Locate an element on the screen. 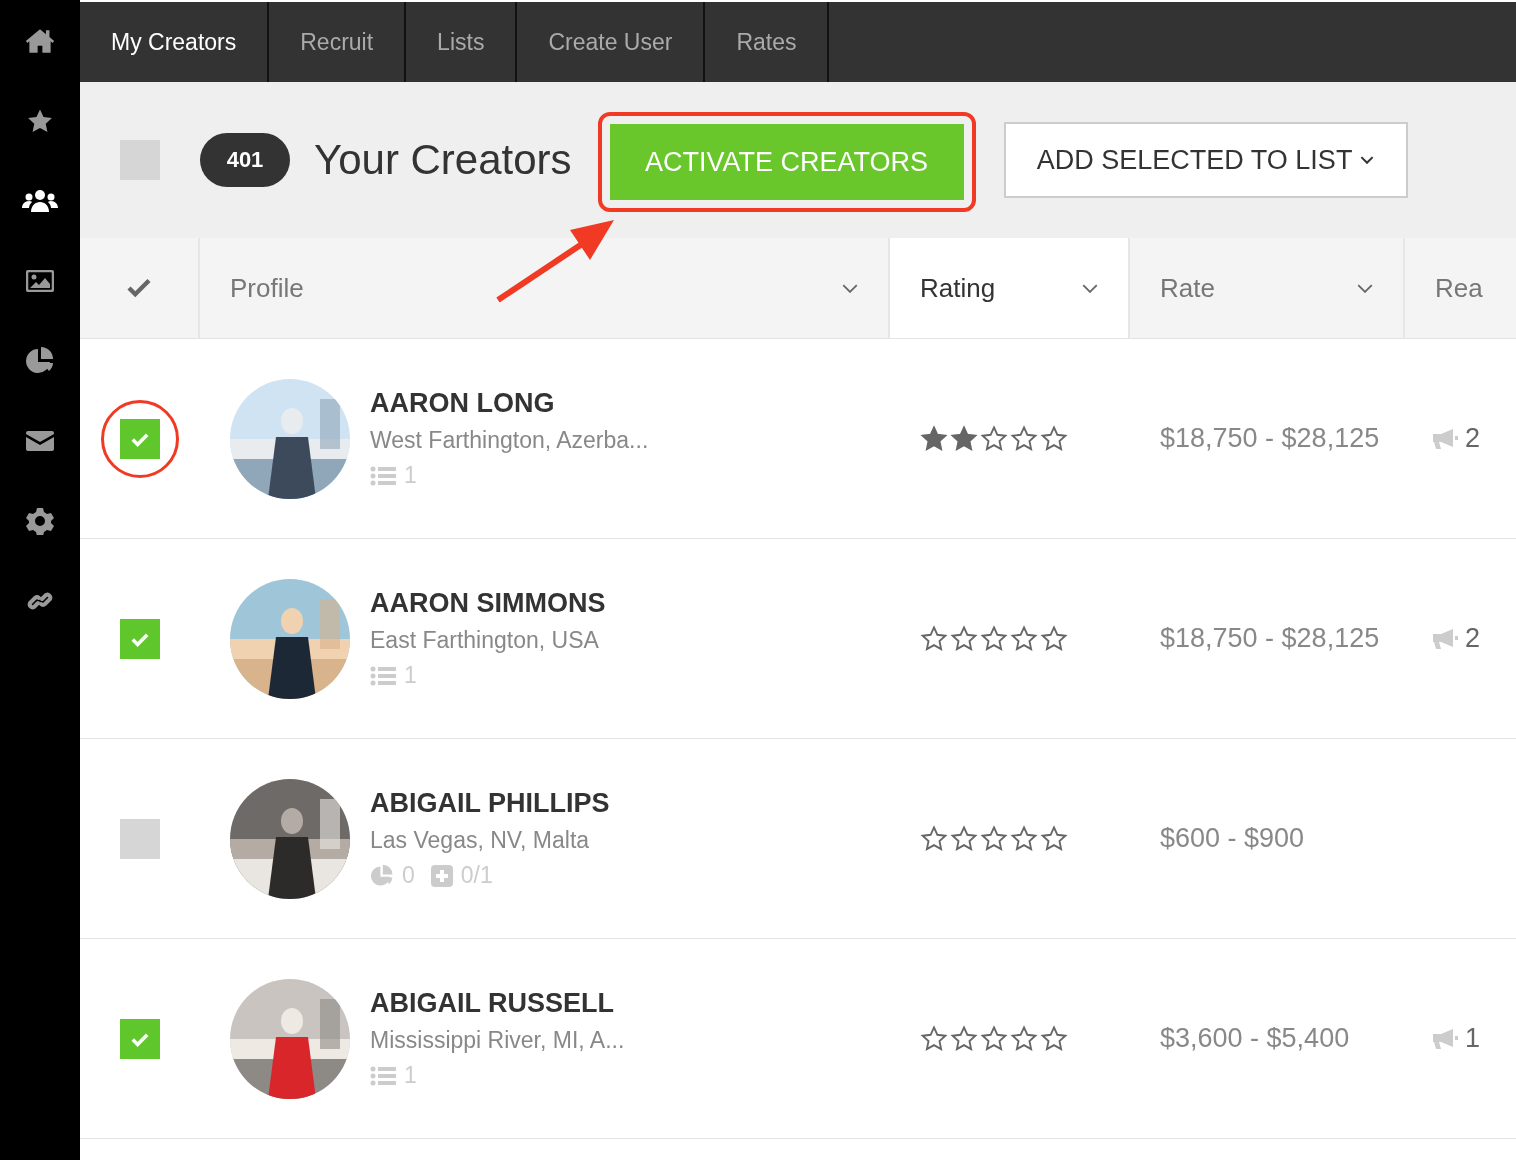  envelope-icon is located at coordinates (40, 441).